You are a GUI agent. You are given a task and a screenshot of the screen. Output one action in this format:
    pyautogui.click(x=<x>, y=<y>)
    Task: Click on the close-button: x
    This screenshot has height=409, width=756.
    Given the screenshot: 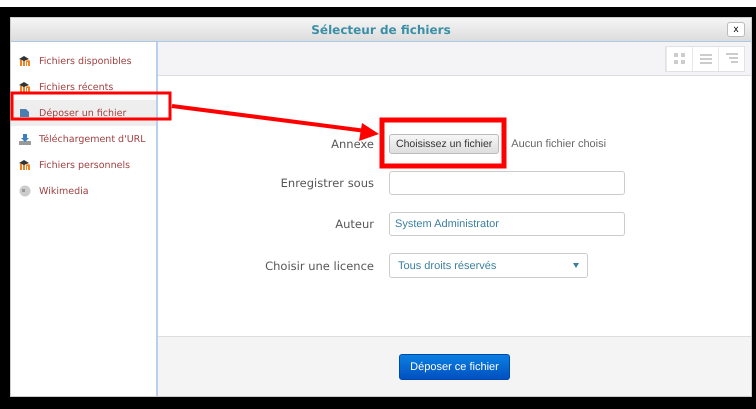 What is the action you would take?
    pyautogui.click(x=736, y=29)
    